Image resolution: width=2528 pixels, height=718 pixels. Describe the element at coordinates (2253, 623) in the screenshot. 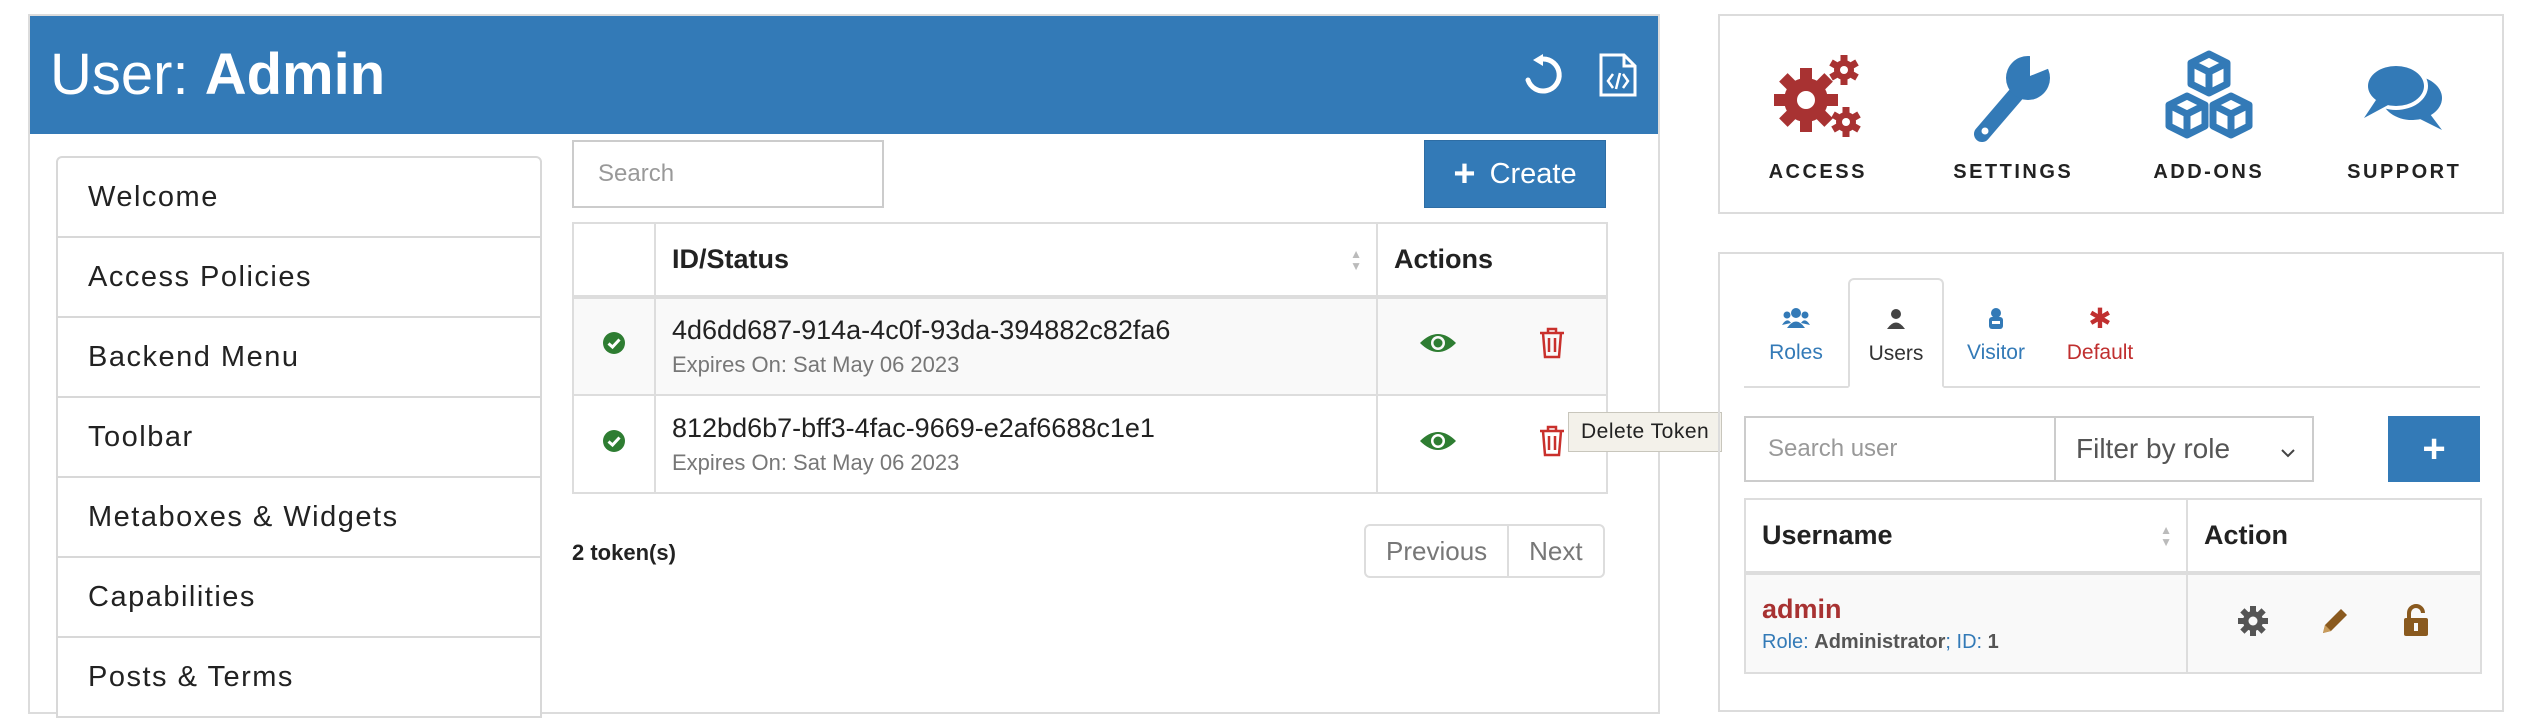

I see `gear-icon` at that location.